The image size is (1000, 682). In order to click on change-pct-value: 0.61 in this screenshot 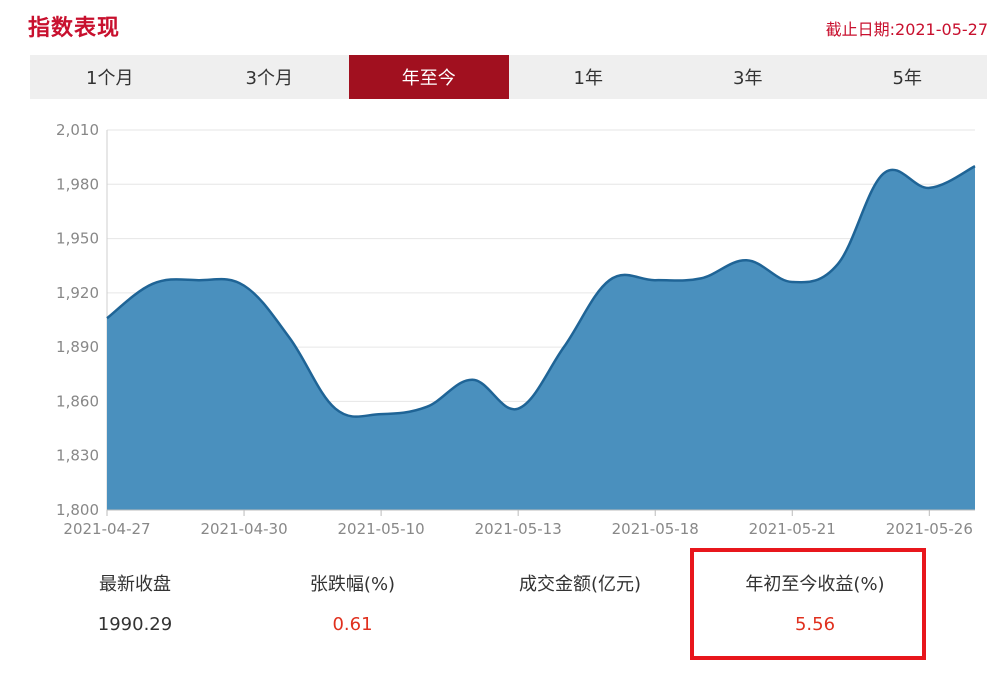, I will do `click(352, 624)`.